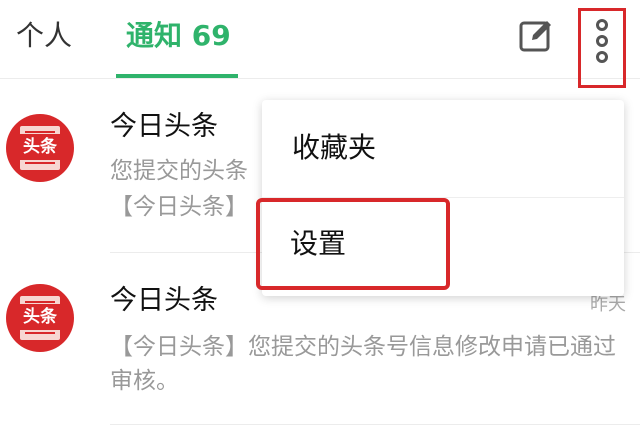 This screenshot has height=430, width=640. I want to click on active-tab-indicator, so click(177, 76).